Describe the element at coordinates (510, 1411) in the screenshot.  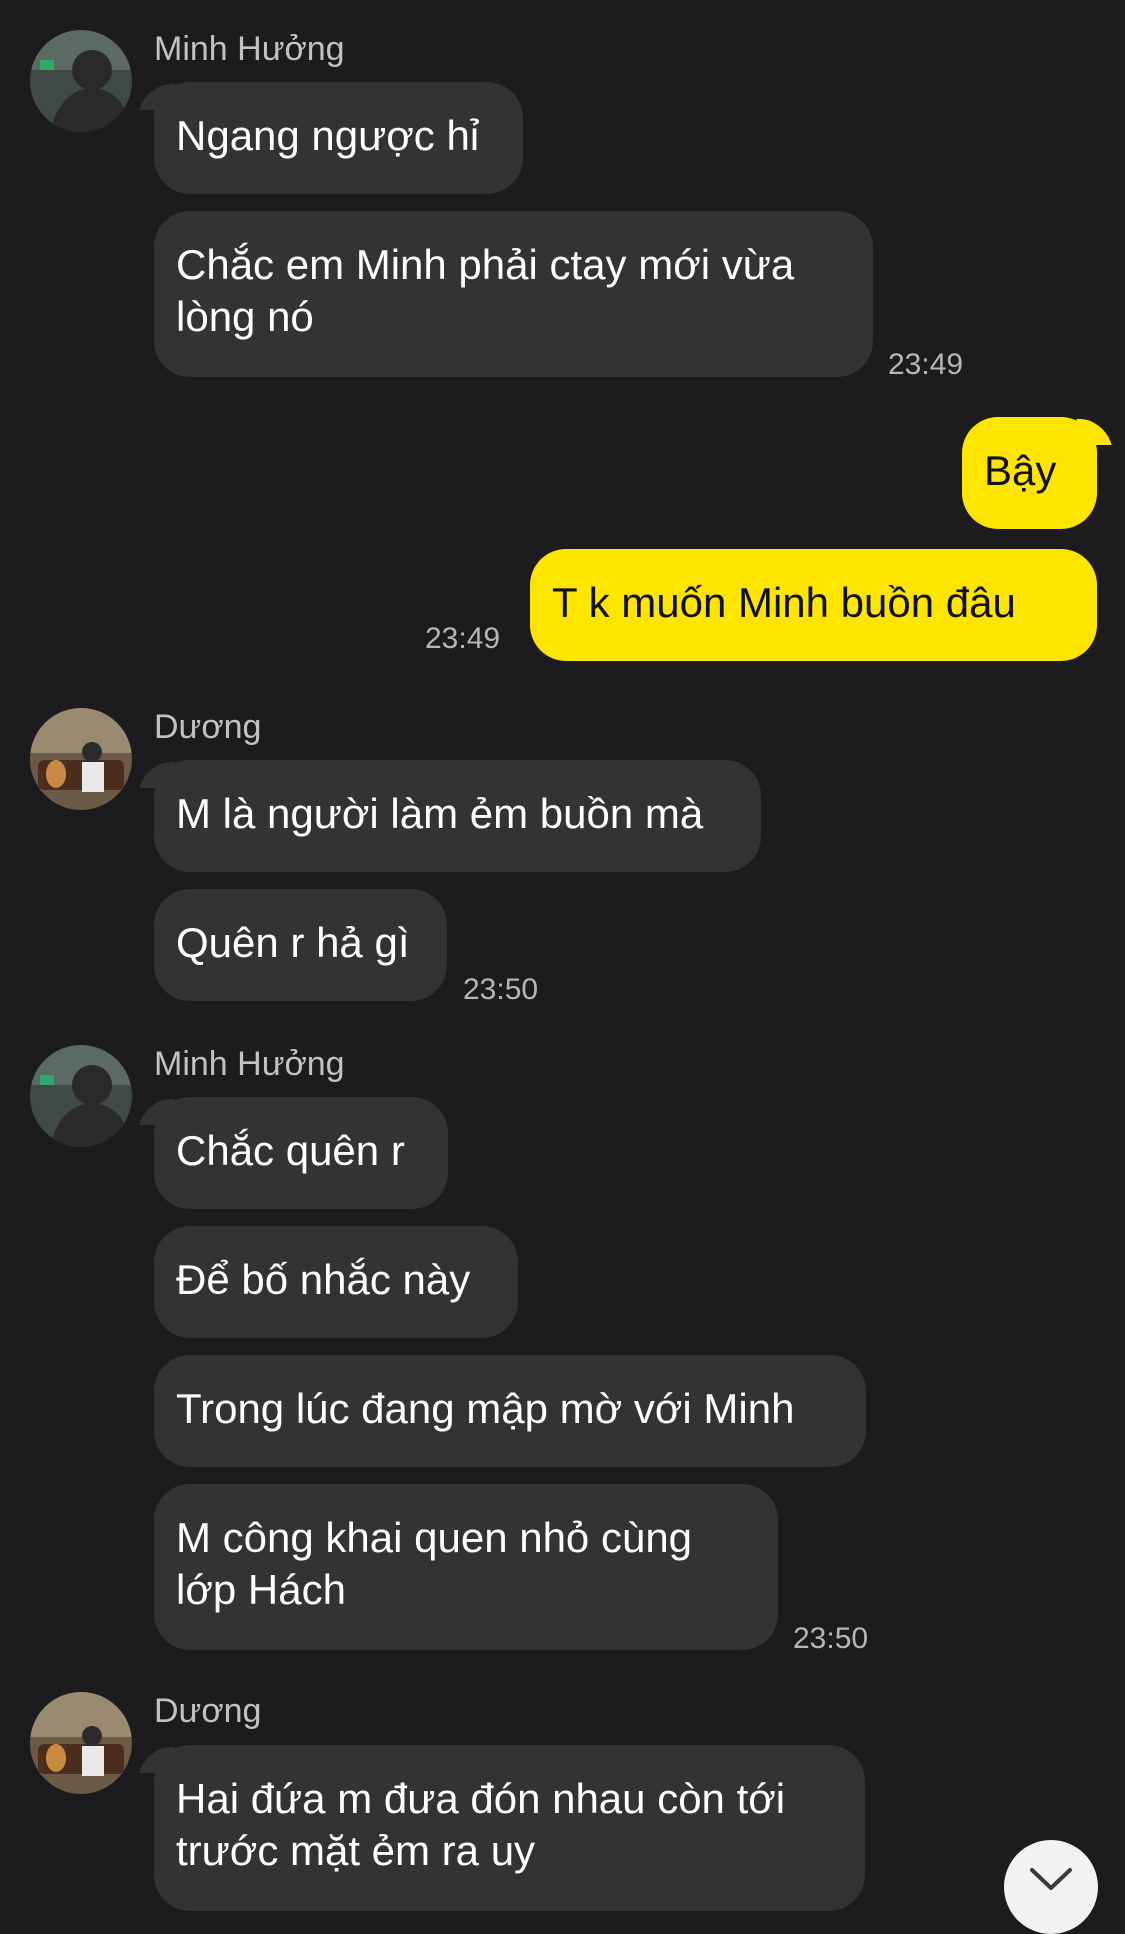
I see `message-bubble: Trong lúc đang mập mờ với Minh` at that location.